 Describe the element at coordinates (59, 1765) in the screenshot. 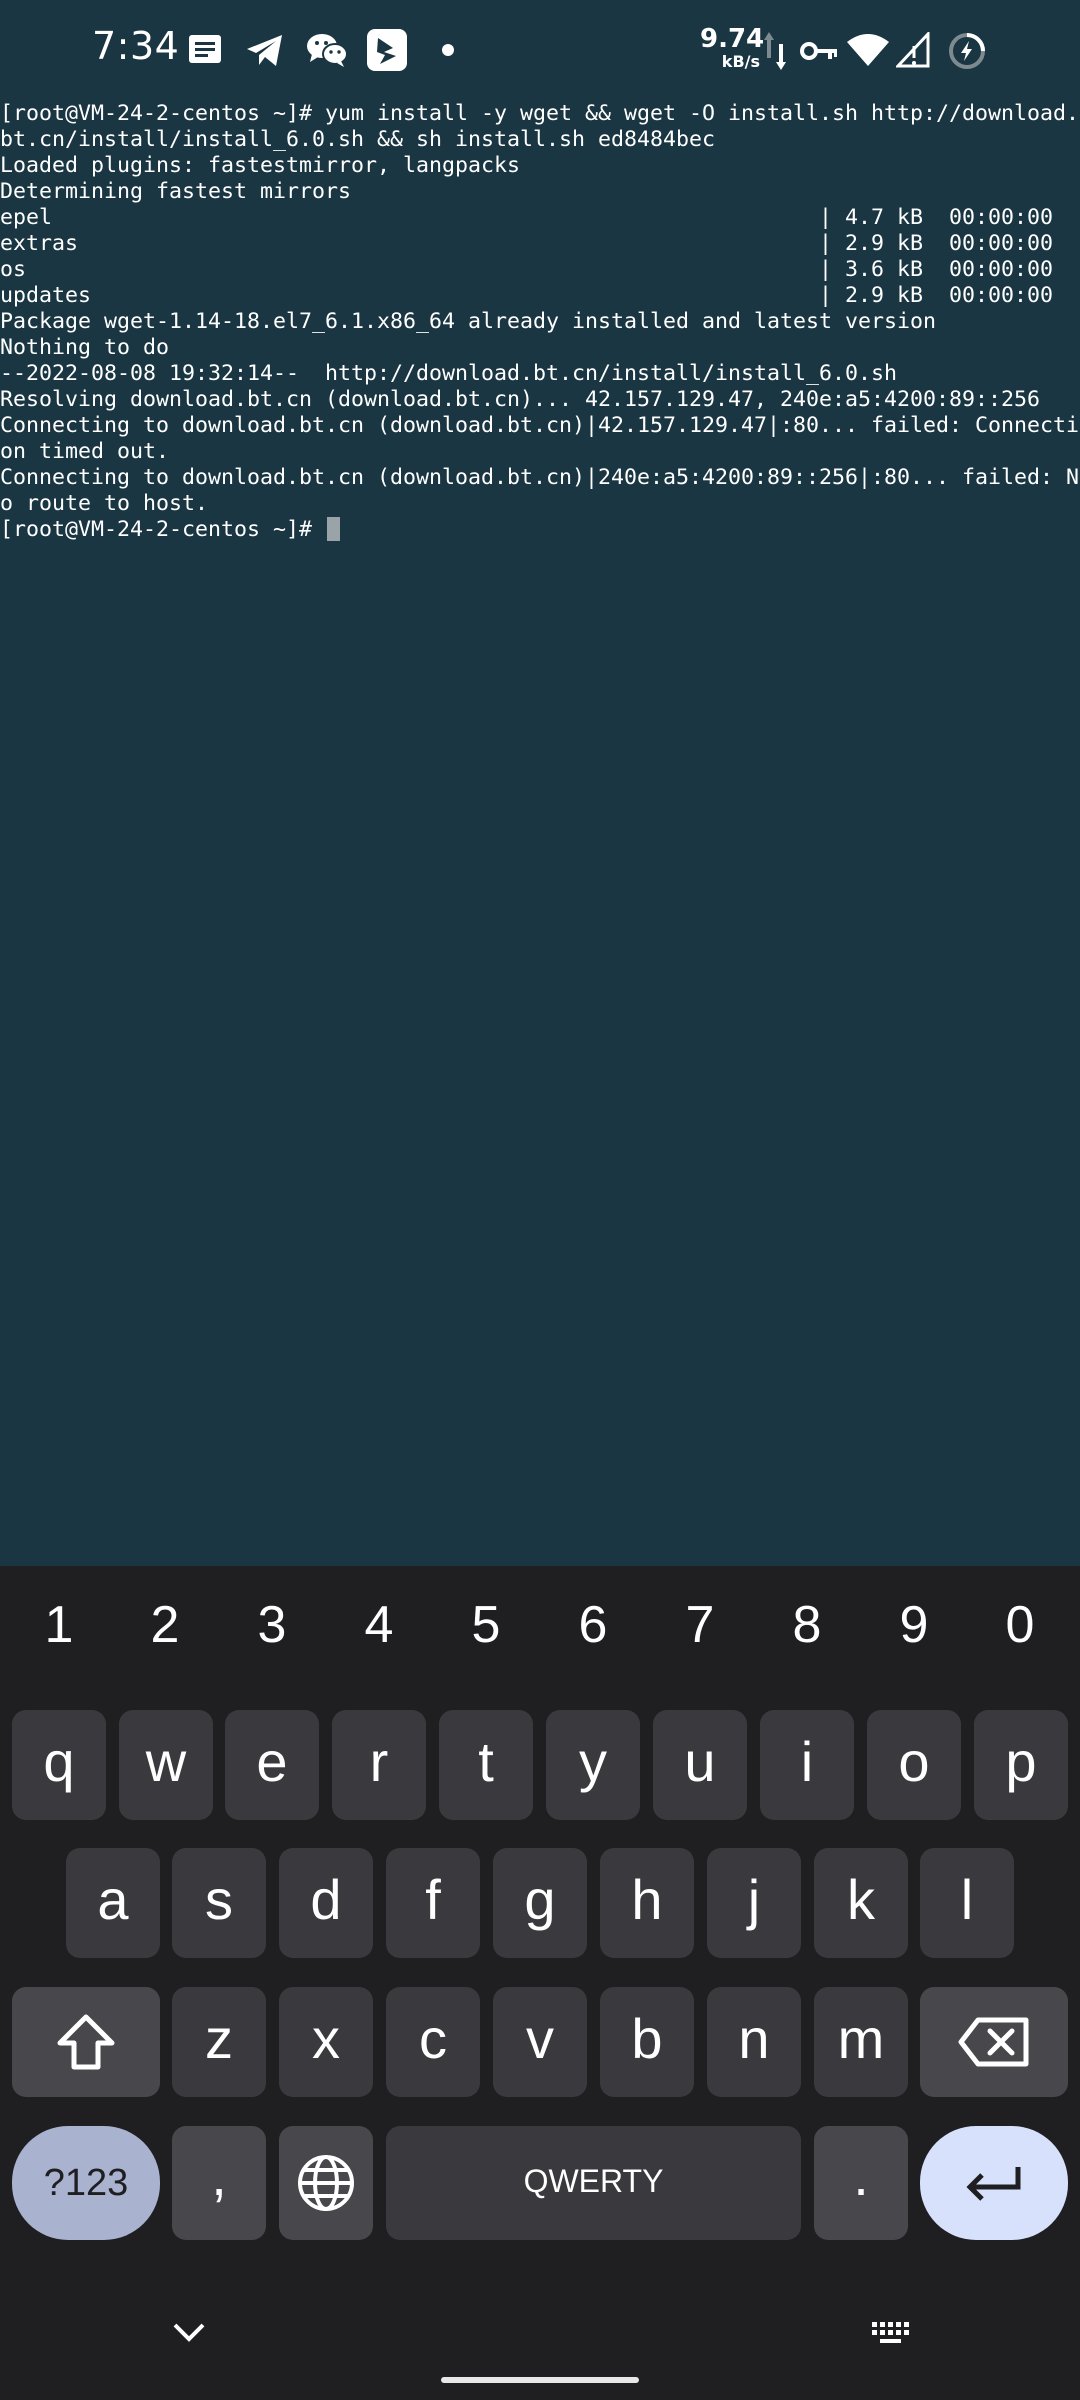

I see `key-q: q` at that location.